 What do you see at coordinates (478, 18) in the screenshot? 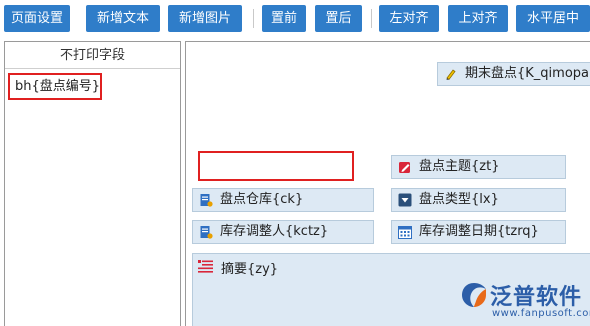
I see `align-top-button: 上对齐` at bounding box center [478, 18].